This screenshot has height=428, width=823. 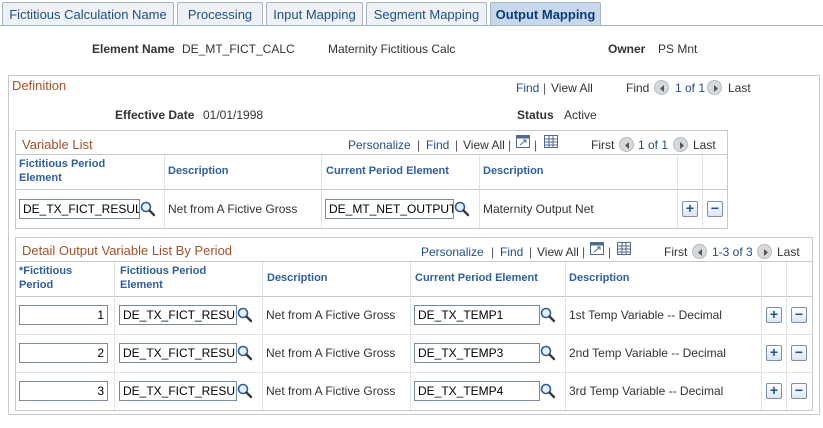 What do you see at coordinates (452, 252) in the screenshot?
I see `detail-list-personalize-link: Personalize` at bounding box center [452, 252].